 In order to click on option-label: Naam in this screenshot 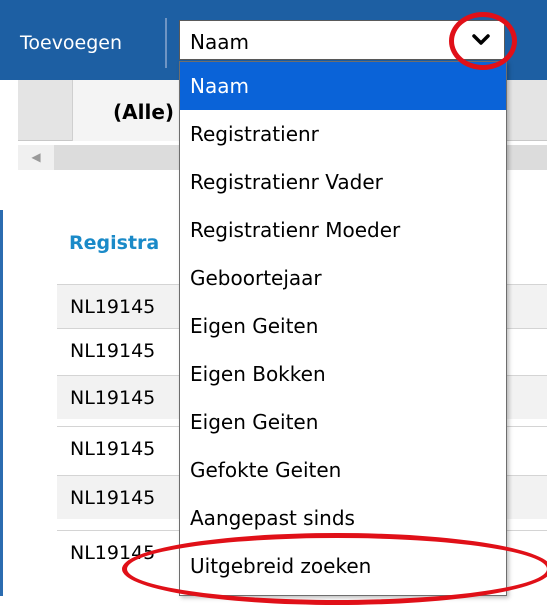, I will do `click(219, 86)`.